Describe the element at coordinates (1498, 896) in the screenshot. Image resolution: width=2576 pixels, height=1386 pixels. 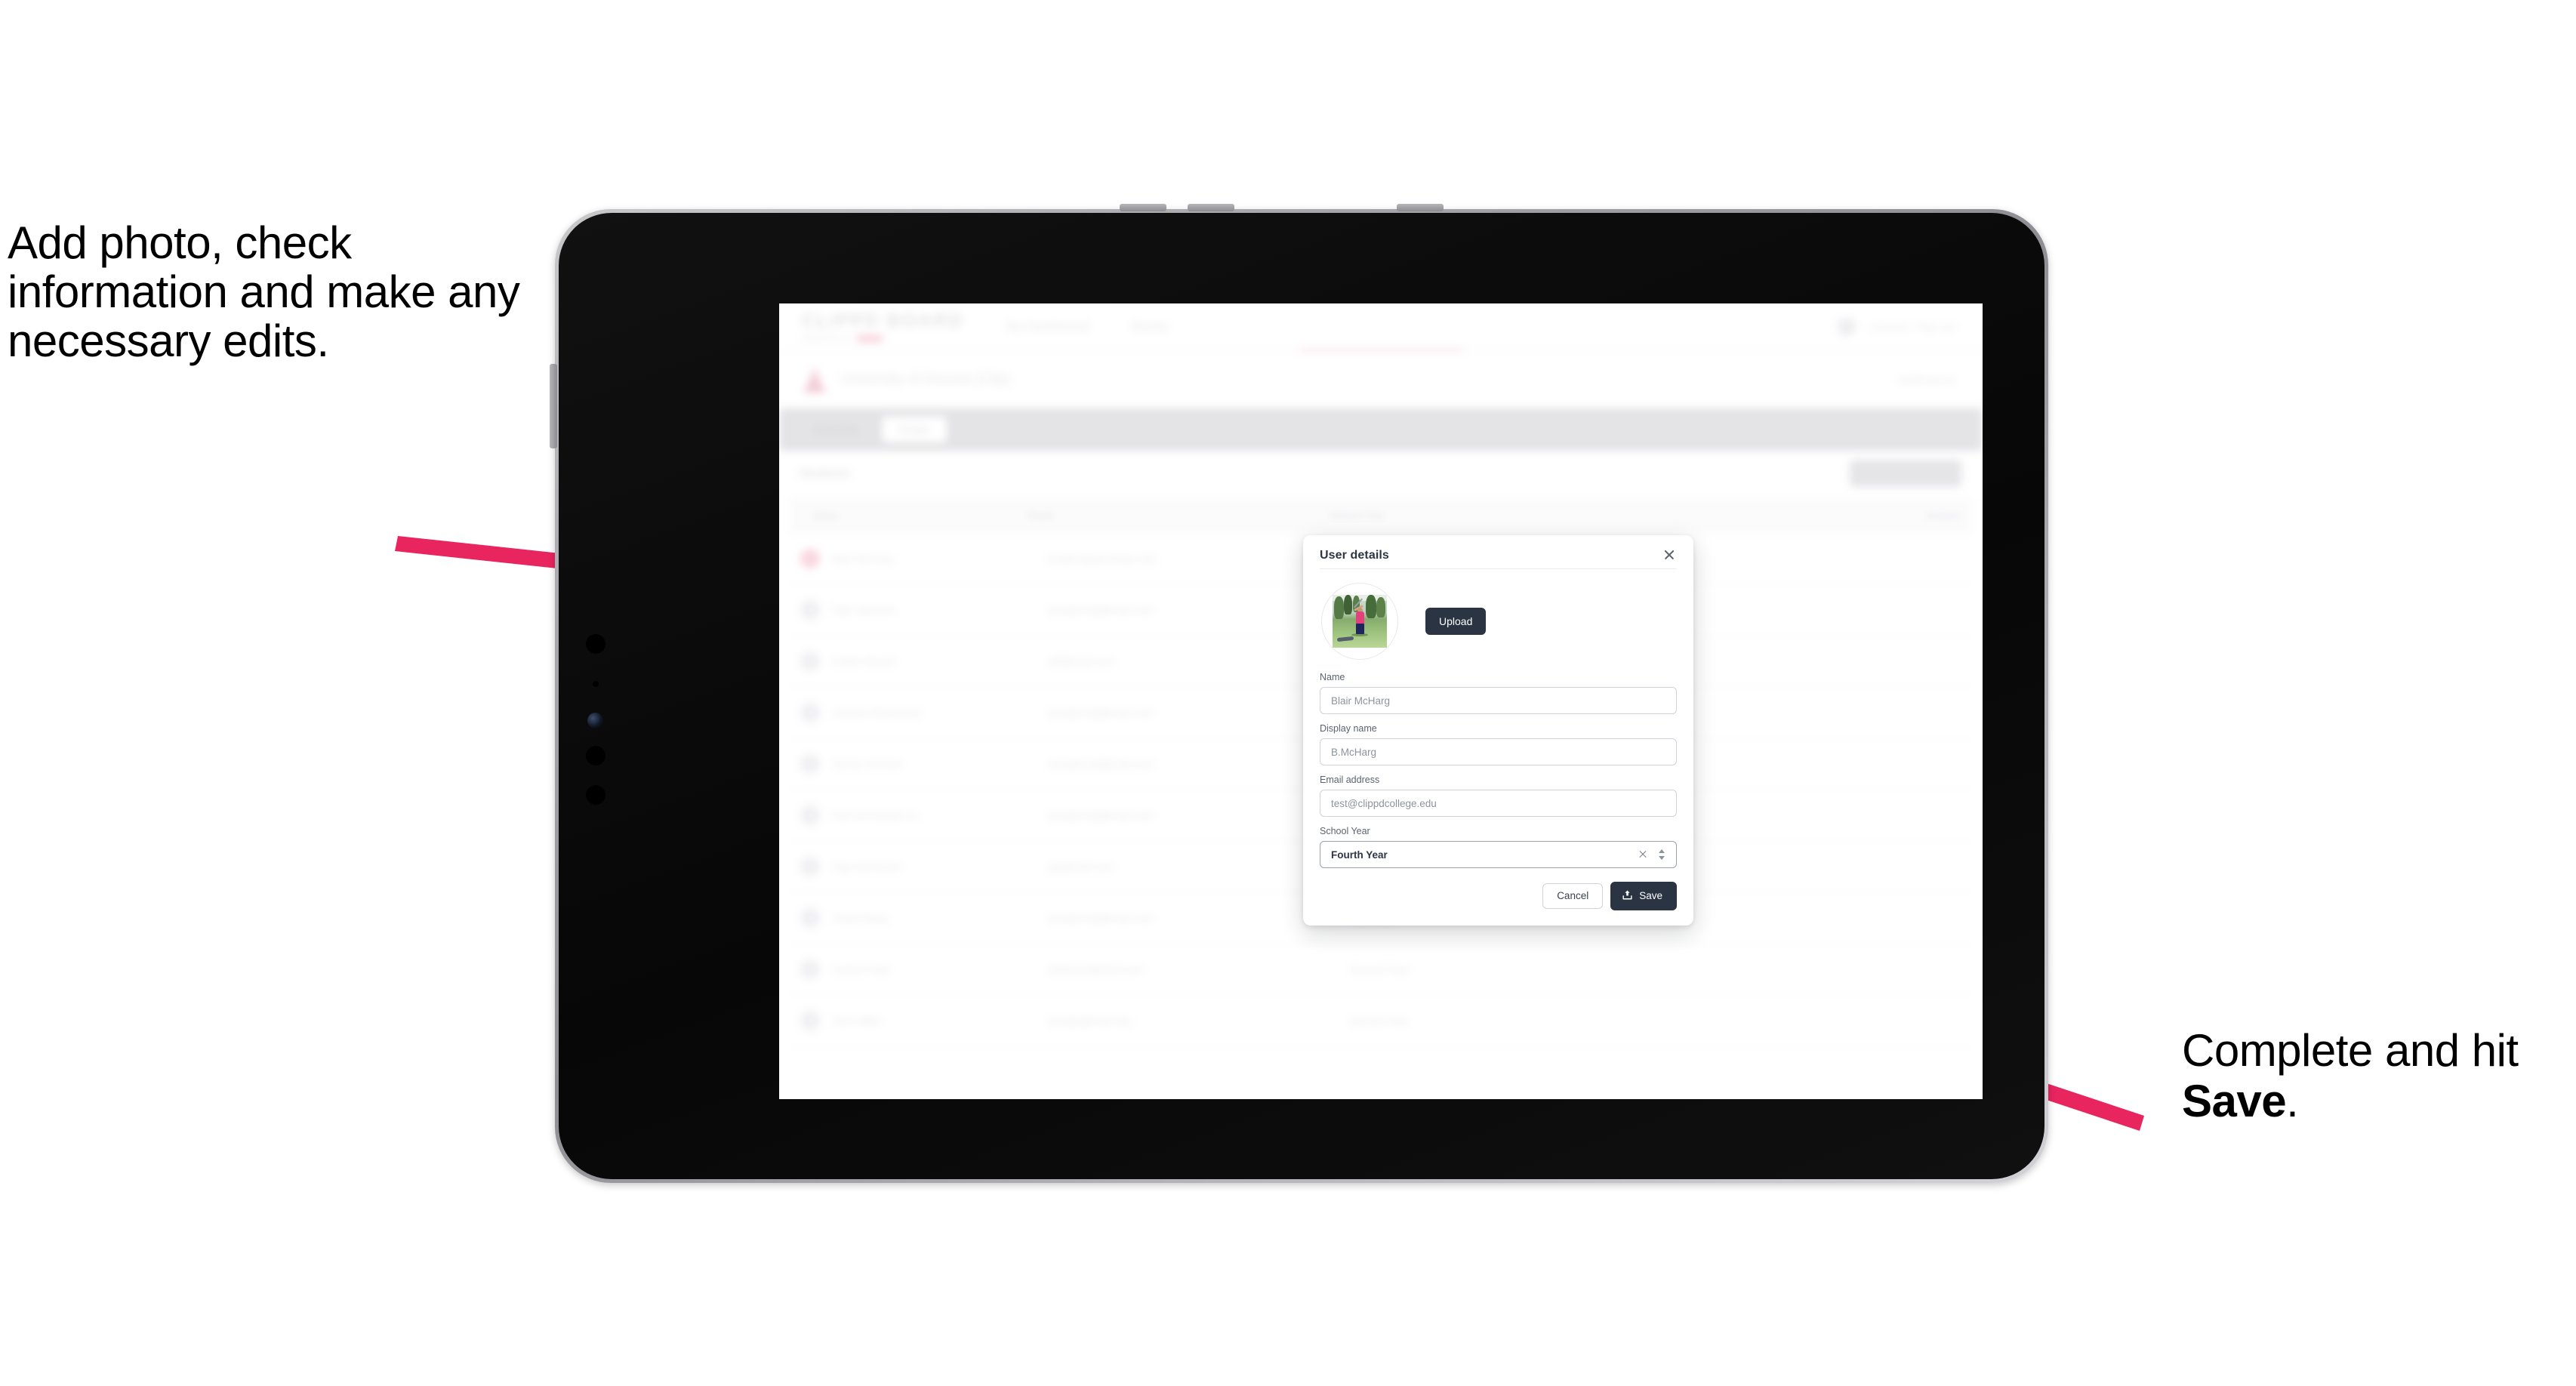
I see `modal-actions: Cancel Save` at that location.